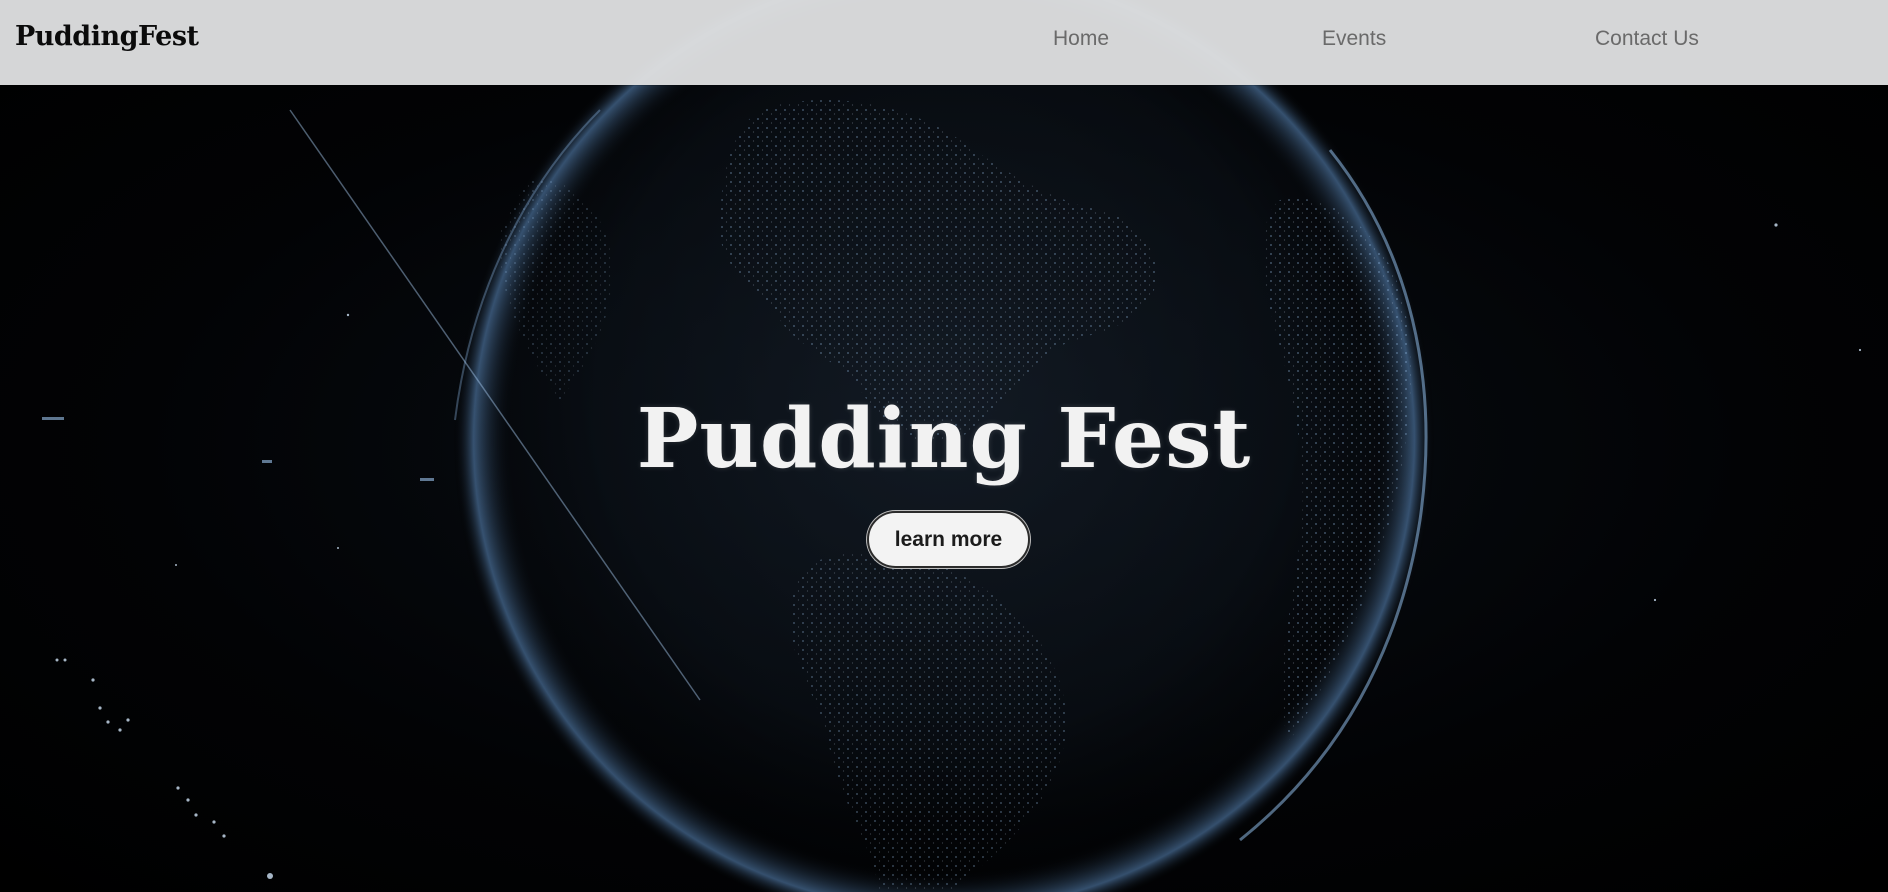  I want to click on learn-more-button: learn more, so click(948, 539).